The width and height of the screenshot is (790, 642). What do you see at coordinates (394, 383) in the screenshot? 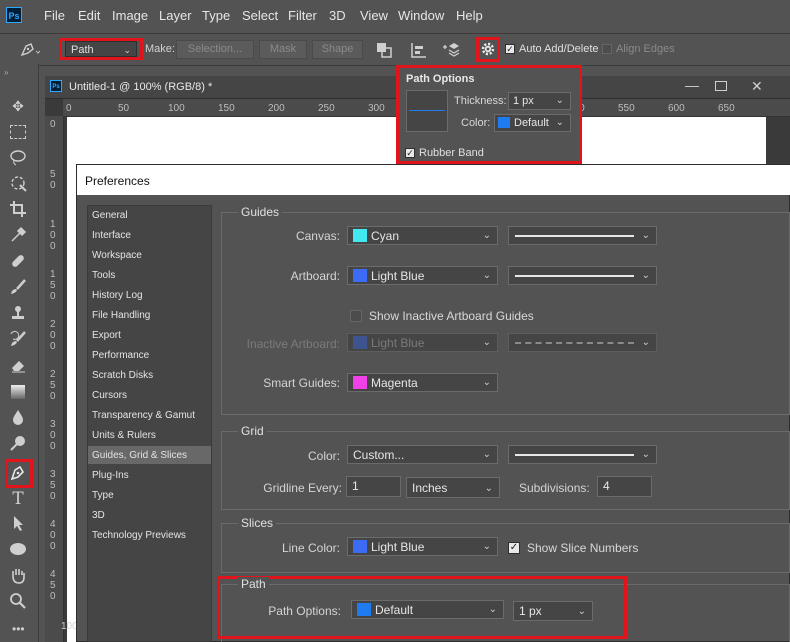
I see `smart-guides-color-value: Magenta` at bounding box center [394, 383].